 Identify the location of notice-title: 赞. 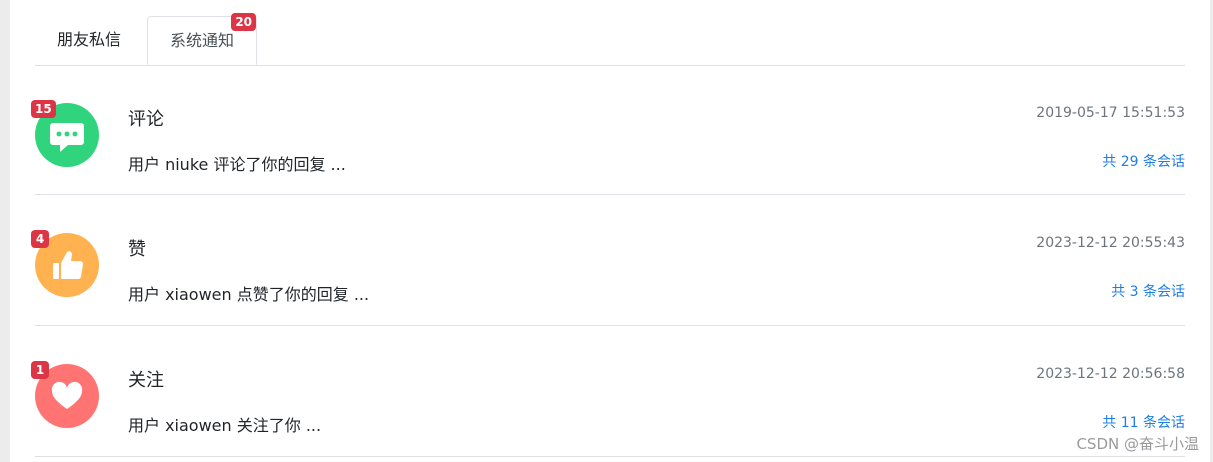
(137, 249).